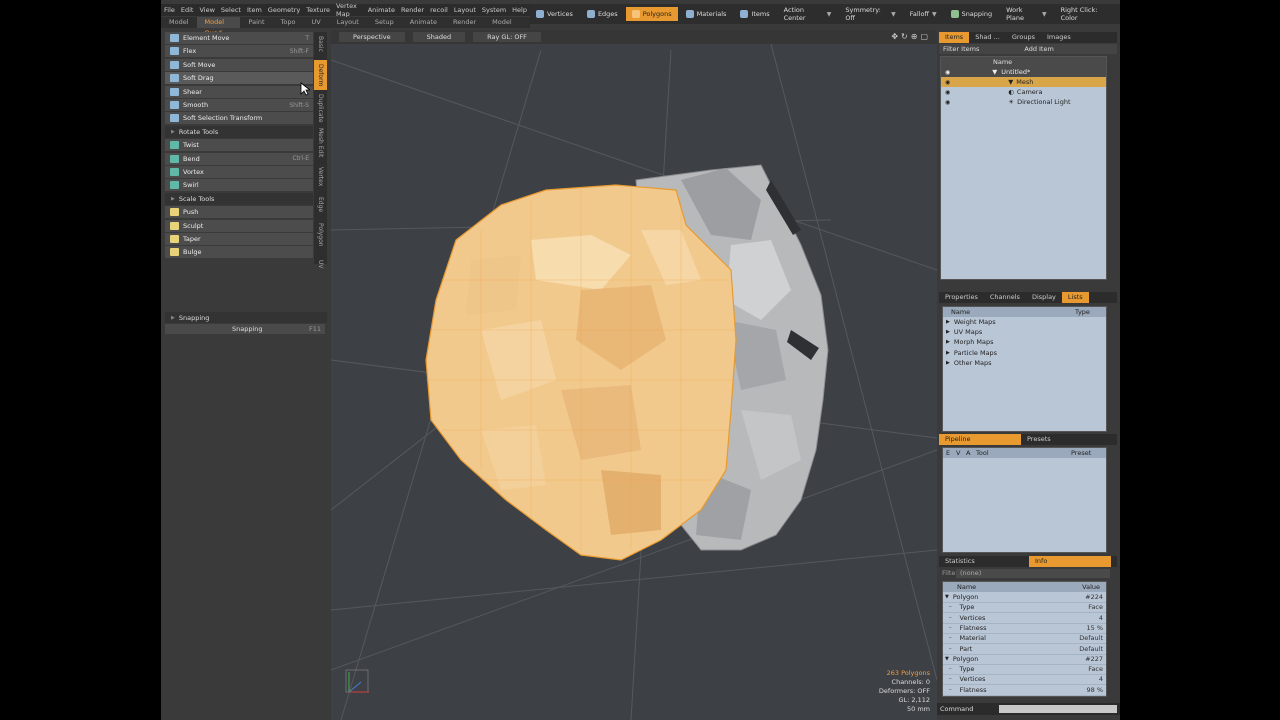 This screenshot has height=720, width=1280. Describe the element at coordinates (256, 22) in the screenshot. I see `layout-tab-paint: Paint` at that location.